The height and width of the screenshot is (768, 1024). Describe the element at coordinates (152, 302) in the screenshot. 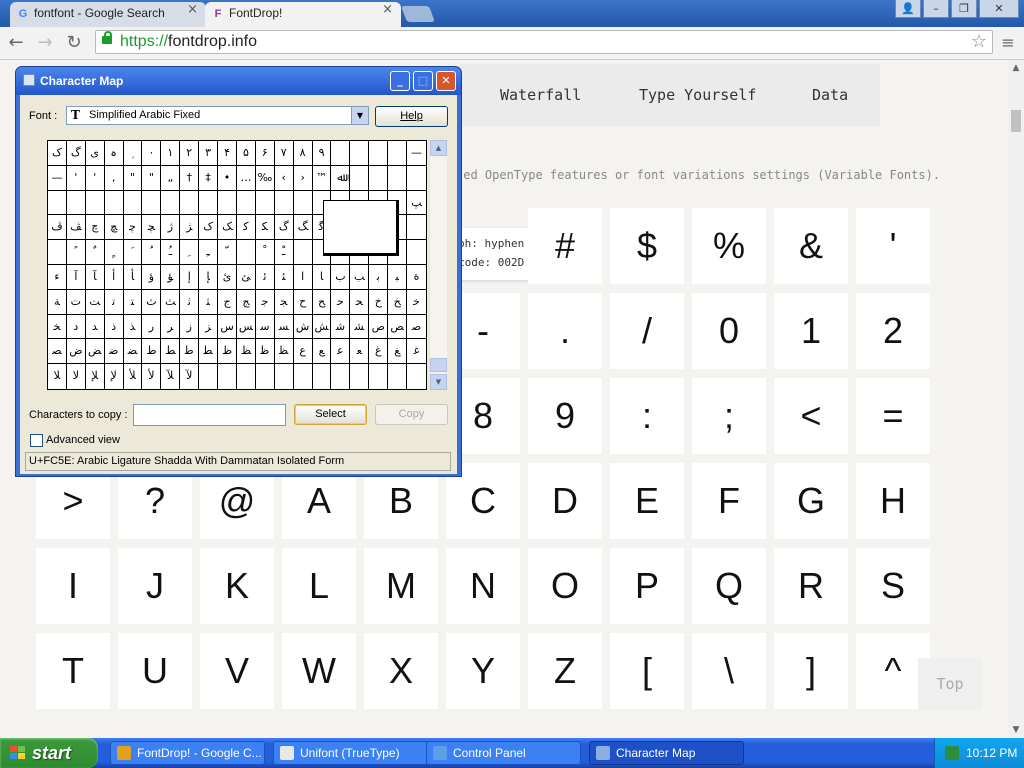

I see `char-cell: ﺙ` at that location.